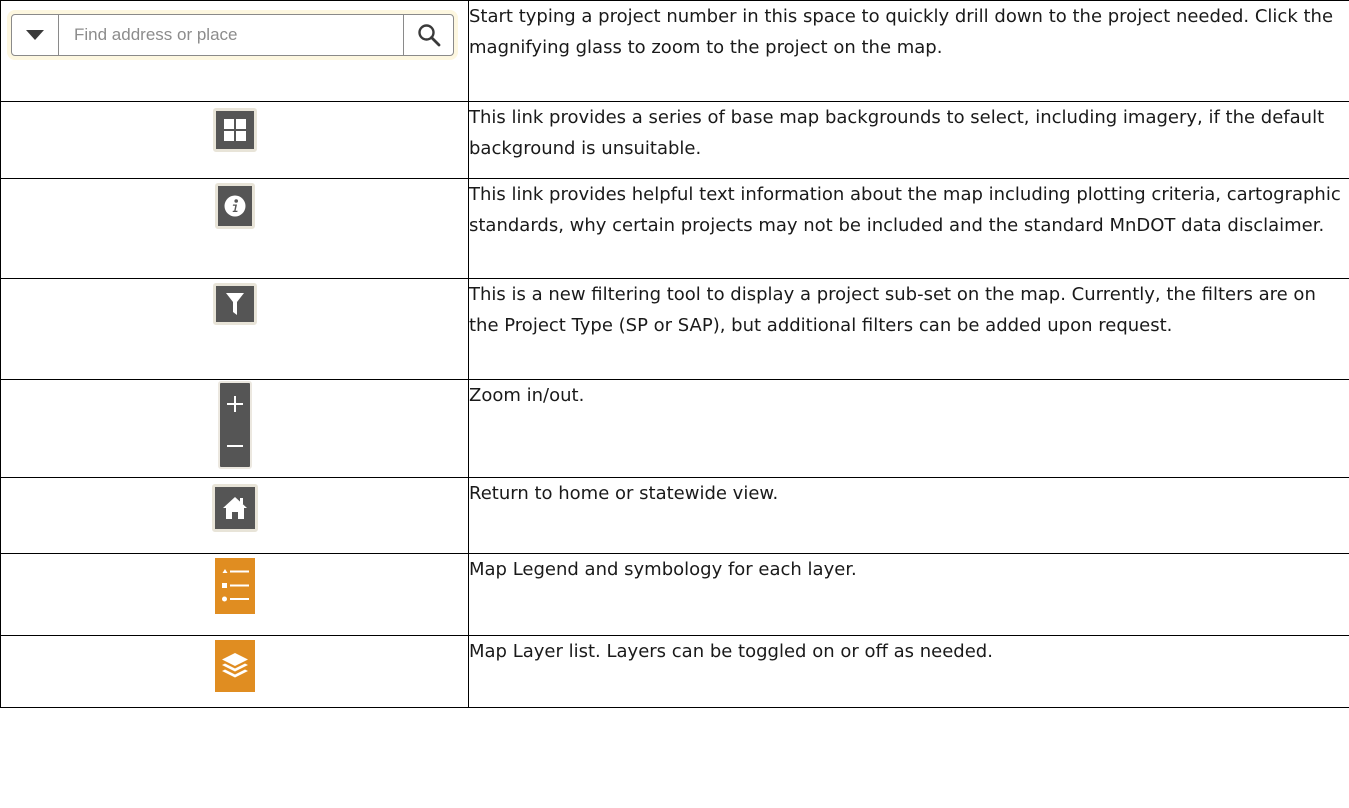  Describe the element at coordinates (908, 428) in the screenshot. I see `description-cell: Zoom in/out.` at that location.